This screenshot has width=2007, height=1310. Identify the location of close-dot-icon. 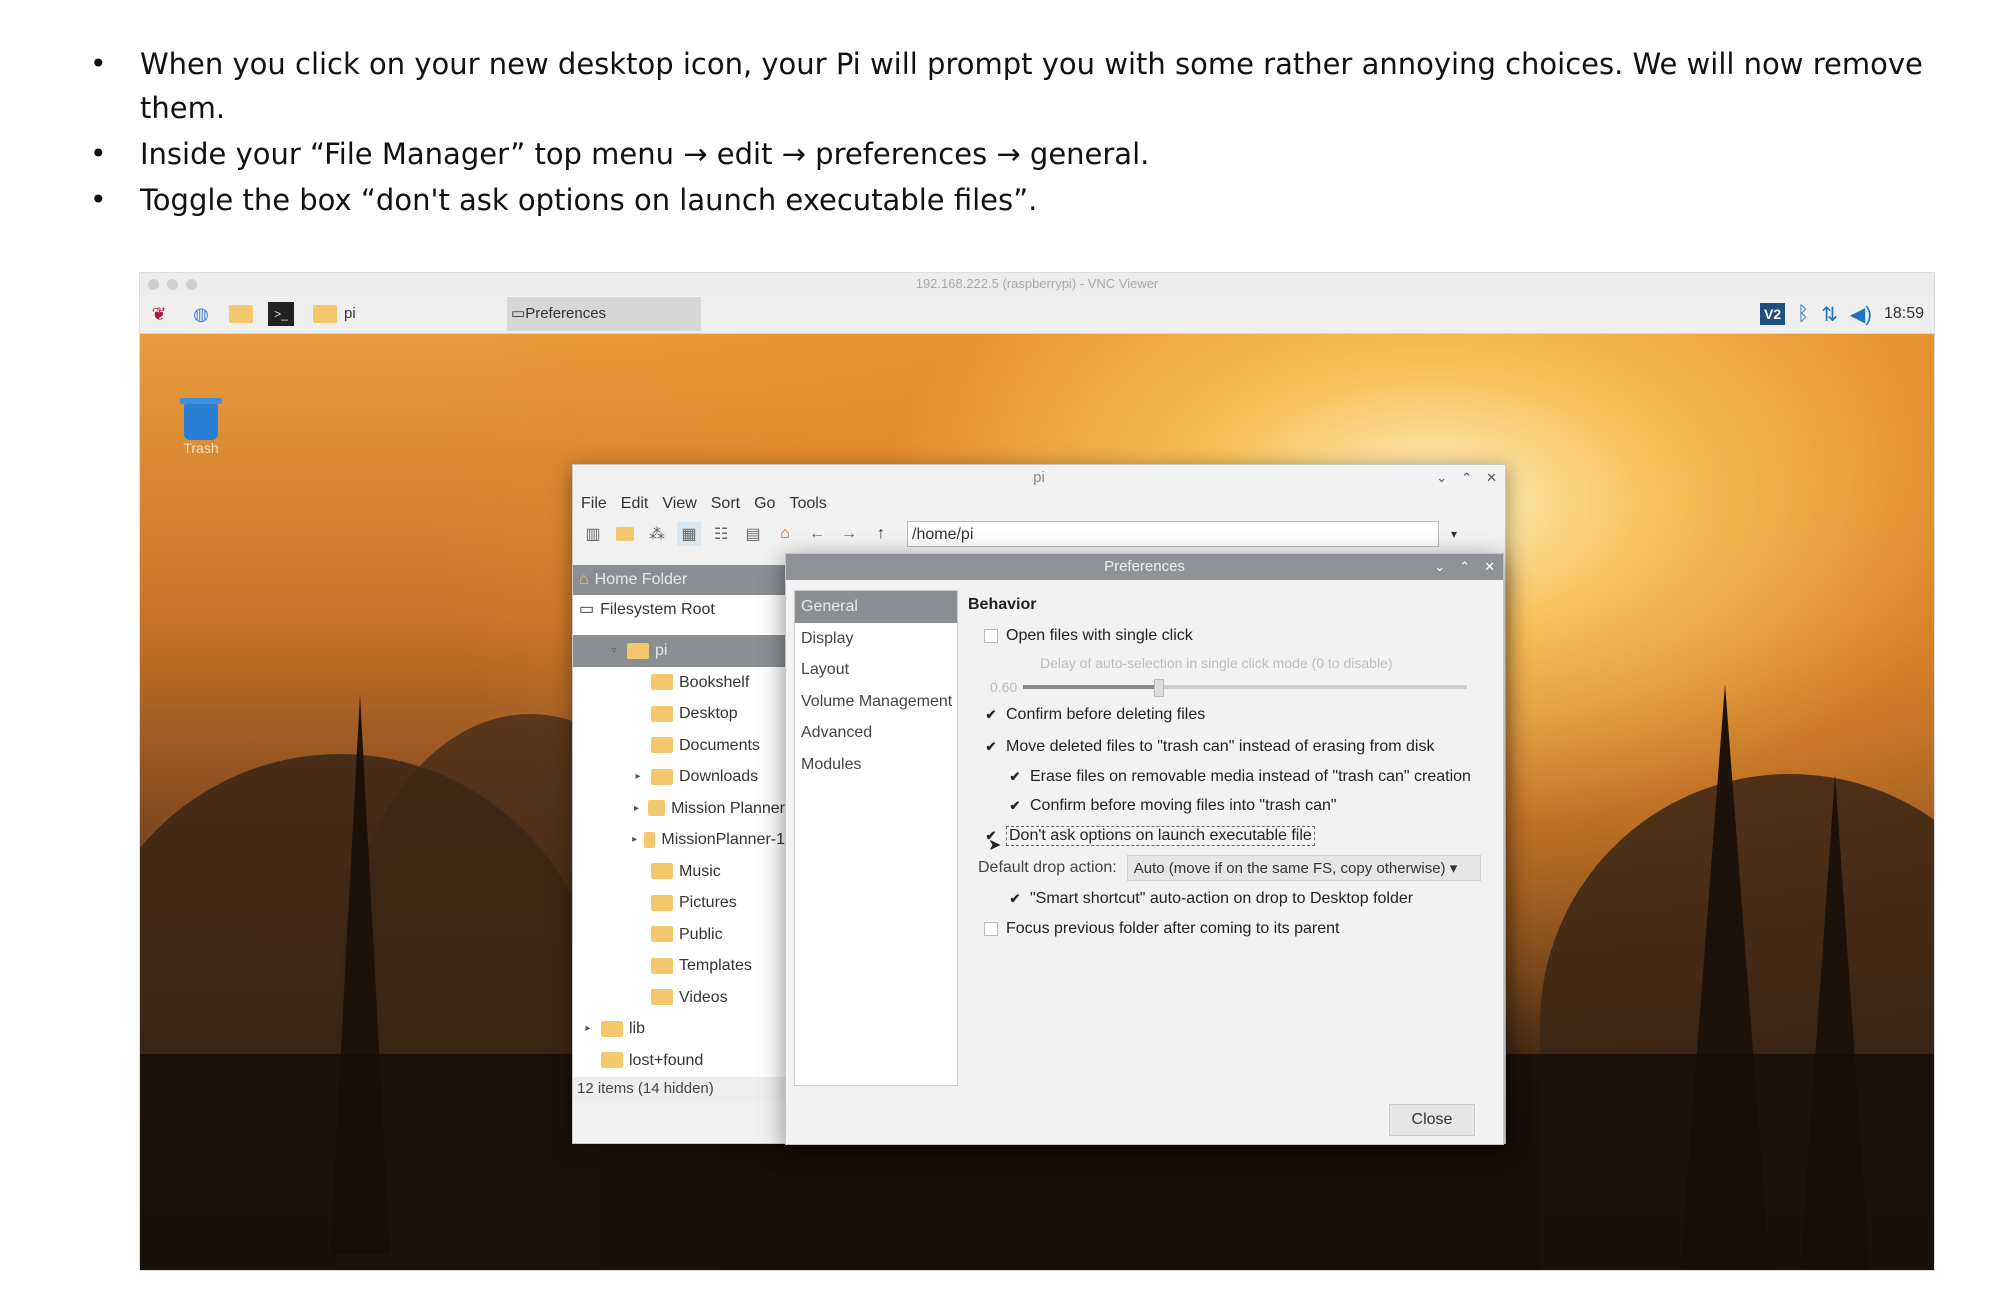
(153, 284).